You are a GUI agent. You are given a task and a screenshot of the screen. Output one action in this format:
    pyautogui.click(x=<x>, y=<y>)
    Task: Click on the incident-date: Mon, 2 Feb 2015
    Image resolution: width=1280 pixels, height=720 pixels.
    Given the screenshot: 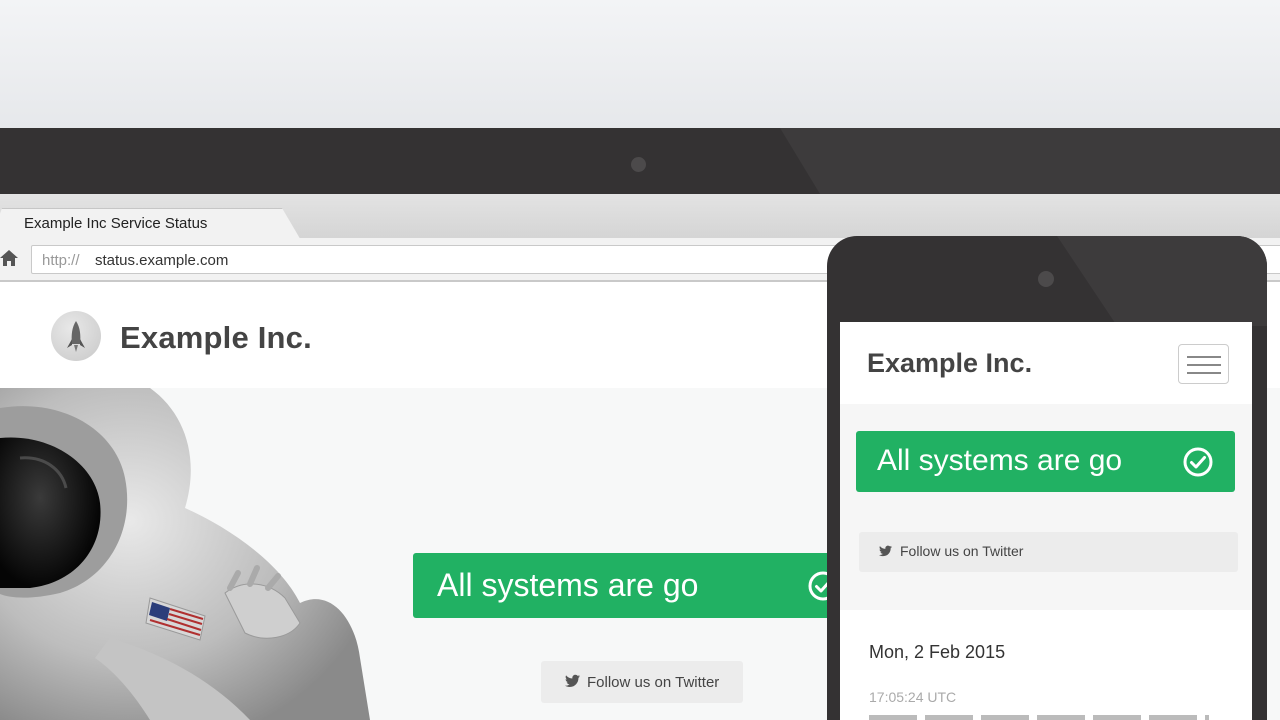 What is the action you would take?
    pyautogui.click(x=937, y=652)
    